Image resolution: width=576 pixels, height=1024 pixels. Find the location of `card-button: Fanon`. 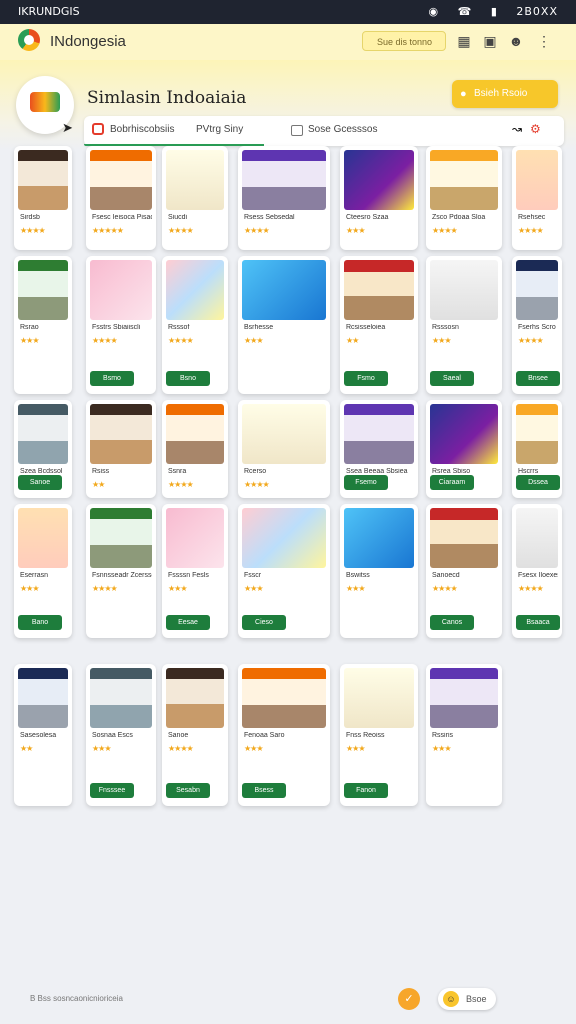

card-button: Fanon is located at coordinates (366, 790).